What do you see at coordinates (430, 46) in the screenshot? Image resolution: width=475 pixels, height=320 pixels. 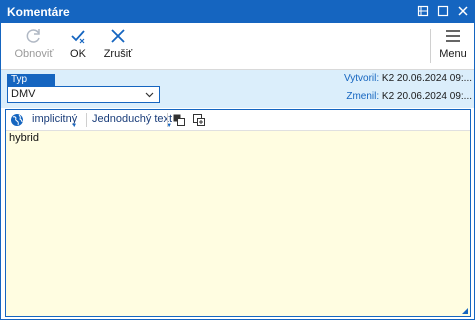 I see `toolbar-divider` at bounding box center [430, 46].